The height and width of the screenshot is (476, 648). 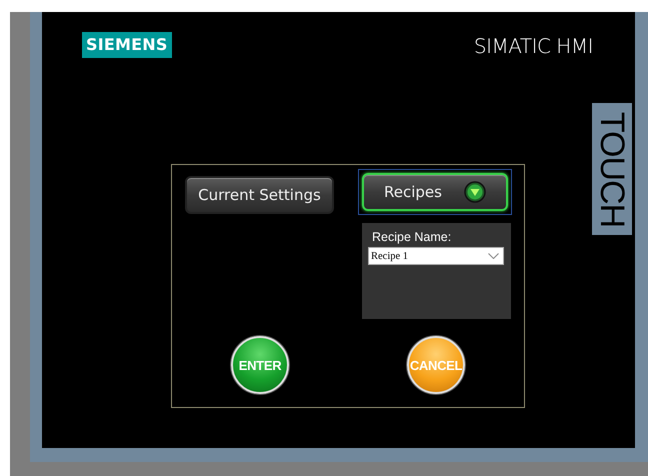 I want to click on siemens-logo: SIEMENS, so click(x=127, y=45).